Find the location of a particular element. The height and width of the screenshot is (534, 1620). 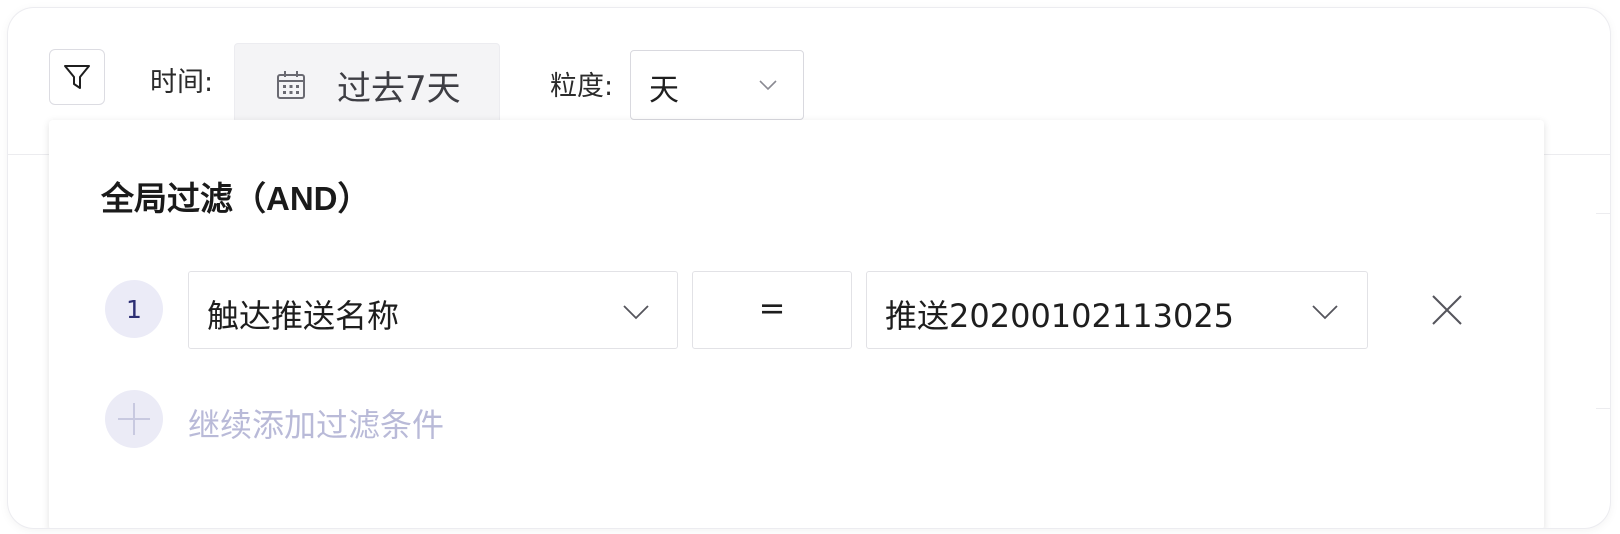

condition-value-select: 推送20200102113025 is located at coordinates (1117, 310).